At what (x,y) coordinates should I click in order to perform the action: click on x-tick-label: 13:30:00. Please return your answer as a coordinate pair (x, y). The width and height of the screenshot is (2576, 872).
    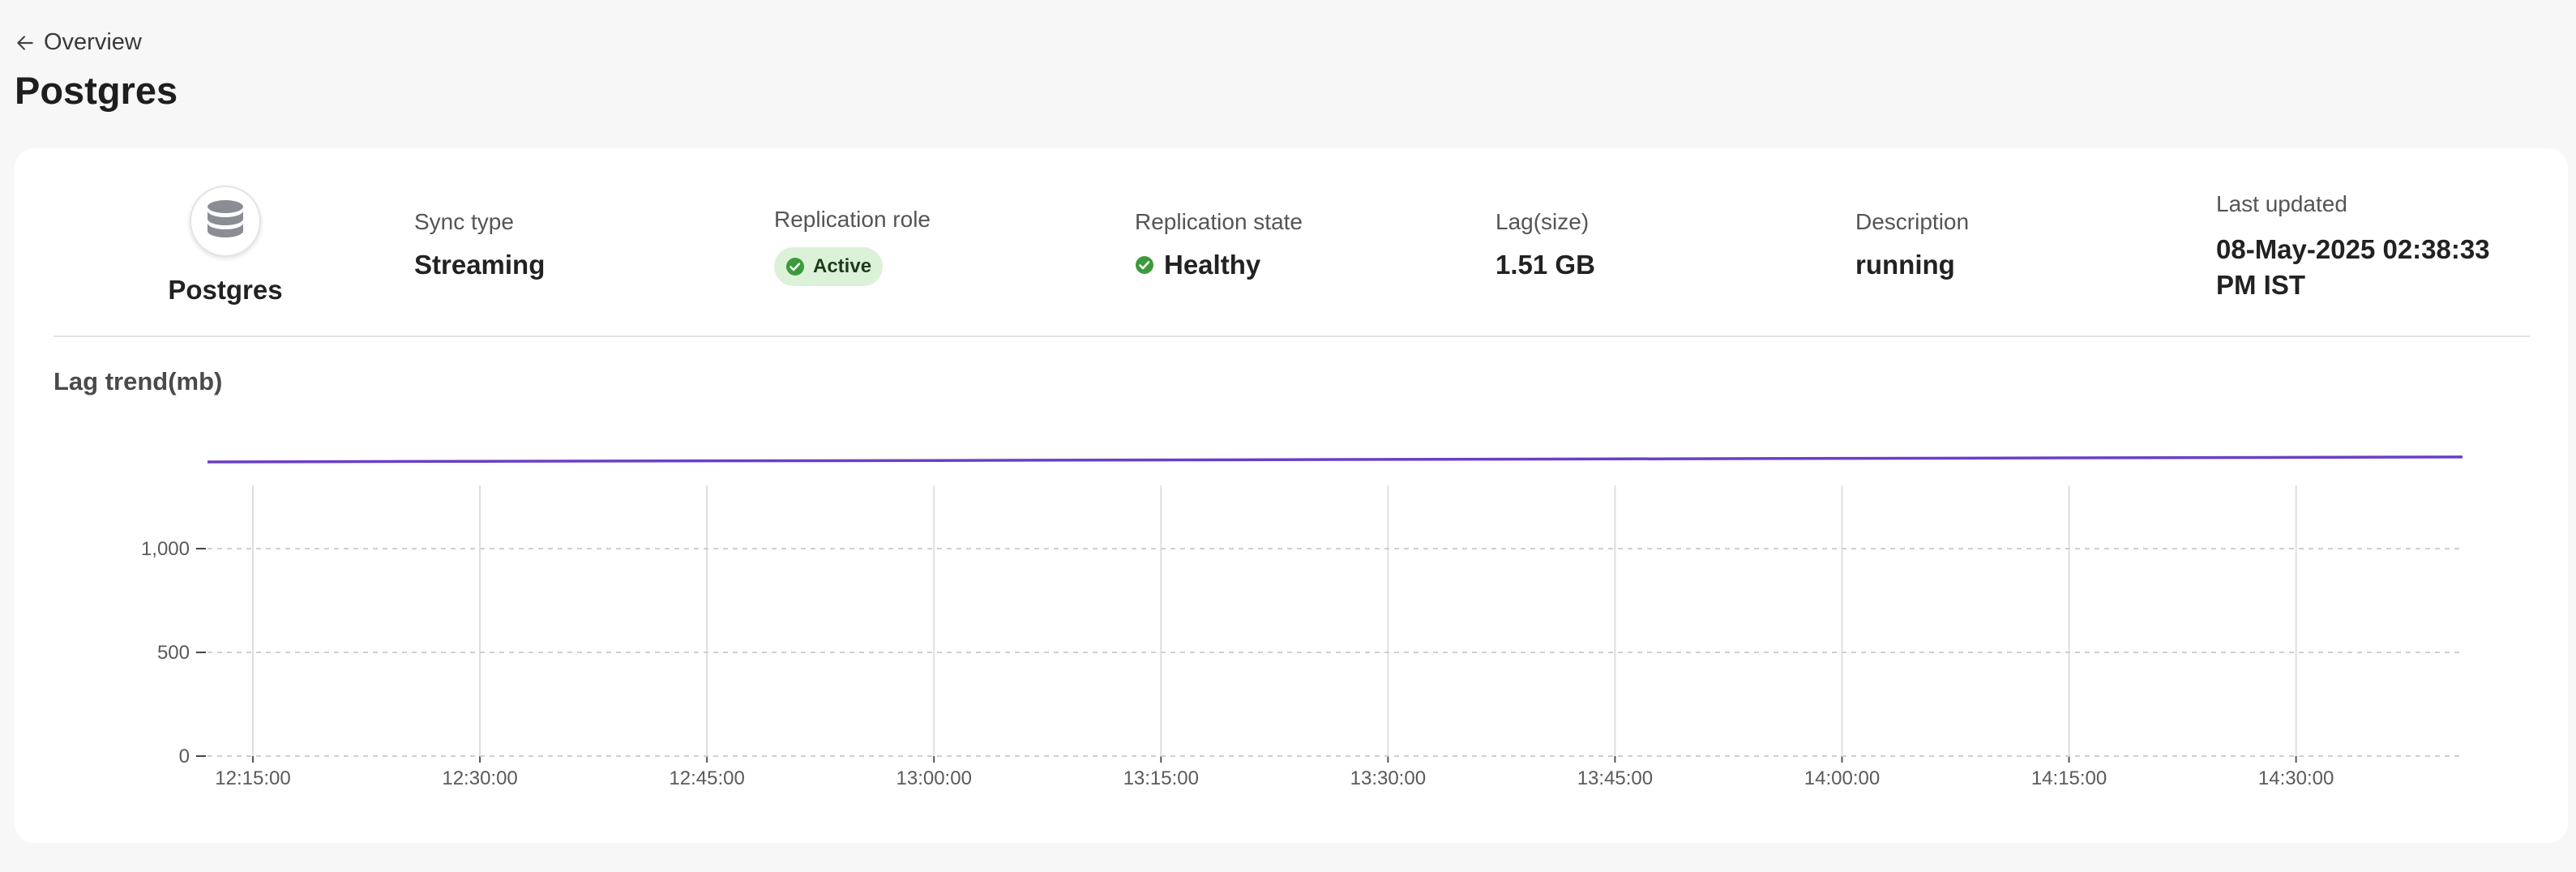
    Looking at the image, I should click on (1388, 778).